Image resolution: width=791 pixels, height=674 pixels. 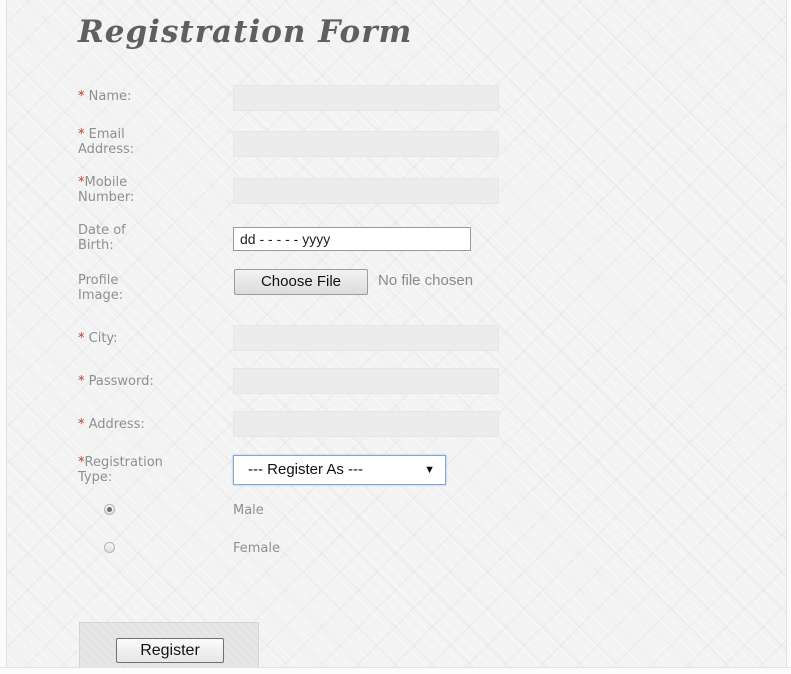 I want to click on password-label: * Password:, so click(x=116, y=381).